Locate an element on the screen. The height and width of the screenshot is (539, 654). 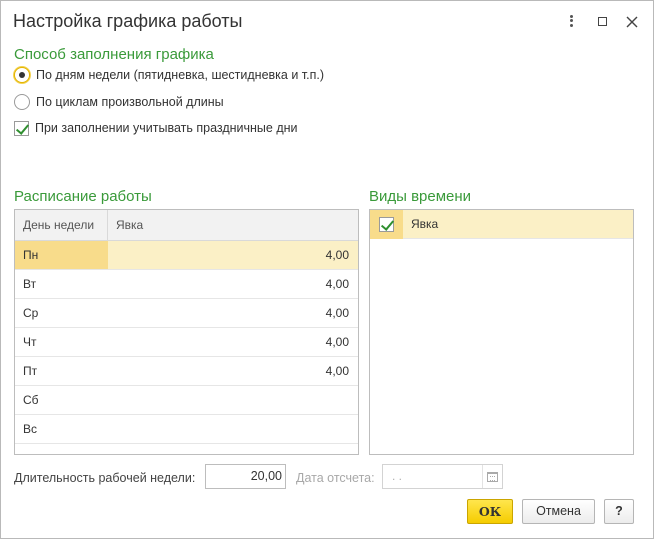
table-row: Чт 4,00 is located at coordinates (186, 342).